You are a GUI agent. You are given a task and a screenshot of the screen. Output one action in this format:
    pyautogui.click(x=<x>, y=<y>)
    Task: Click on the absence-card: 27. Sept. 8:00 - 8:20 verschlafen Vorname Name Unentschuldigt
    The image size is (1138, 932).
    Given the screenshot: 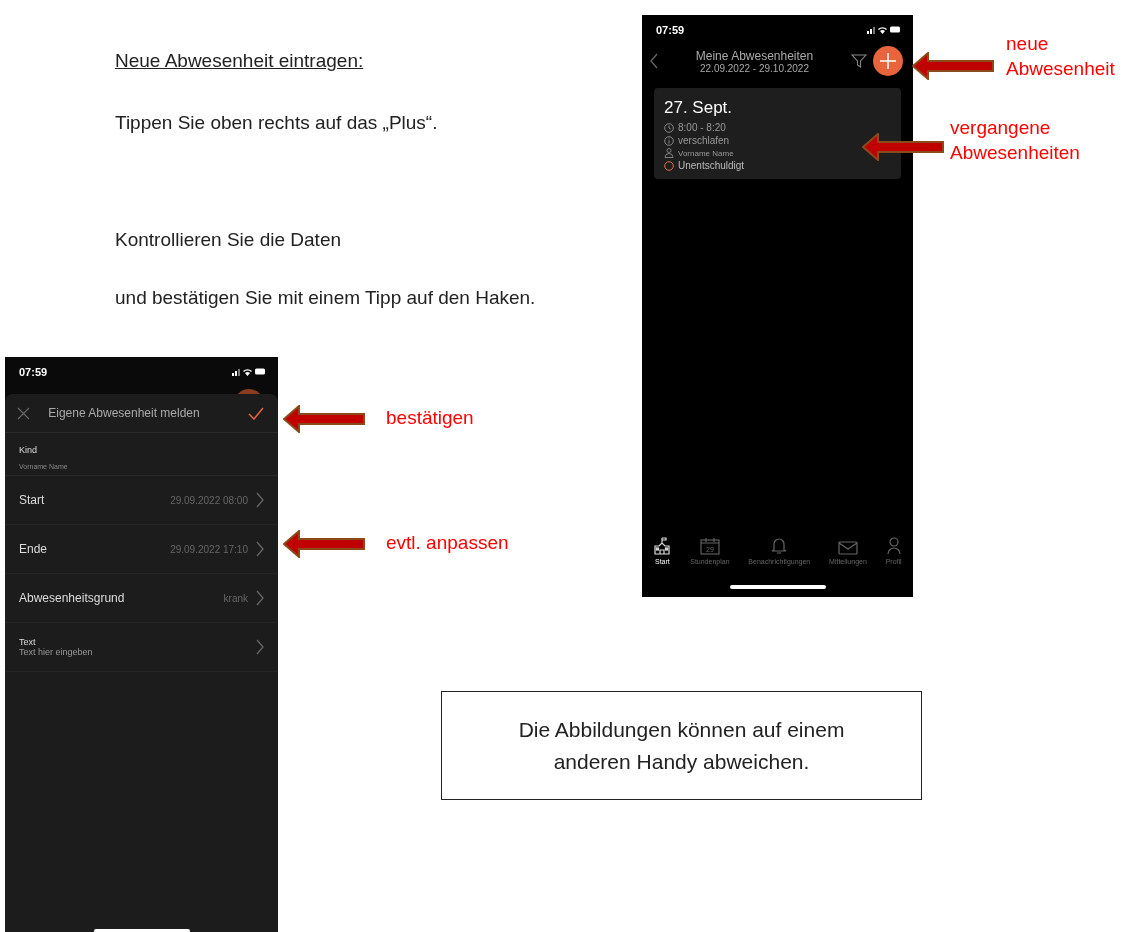 What is the action you would take?
    pyautogui.click(x=777, y=133)
    